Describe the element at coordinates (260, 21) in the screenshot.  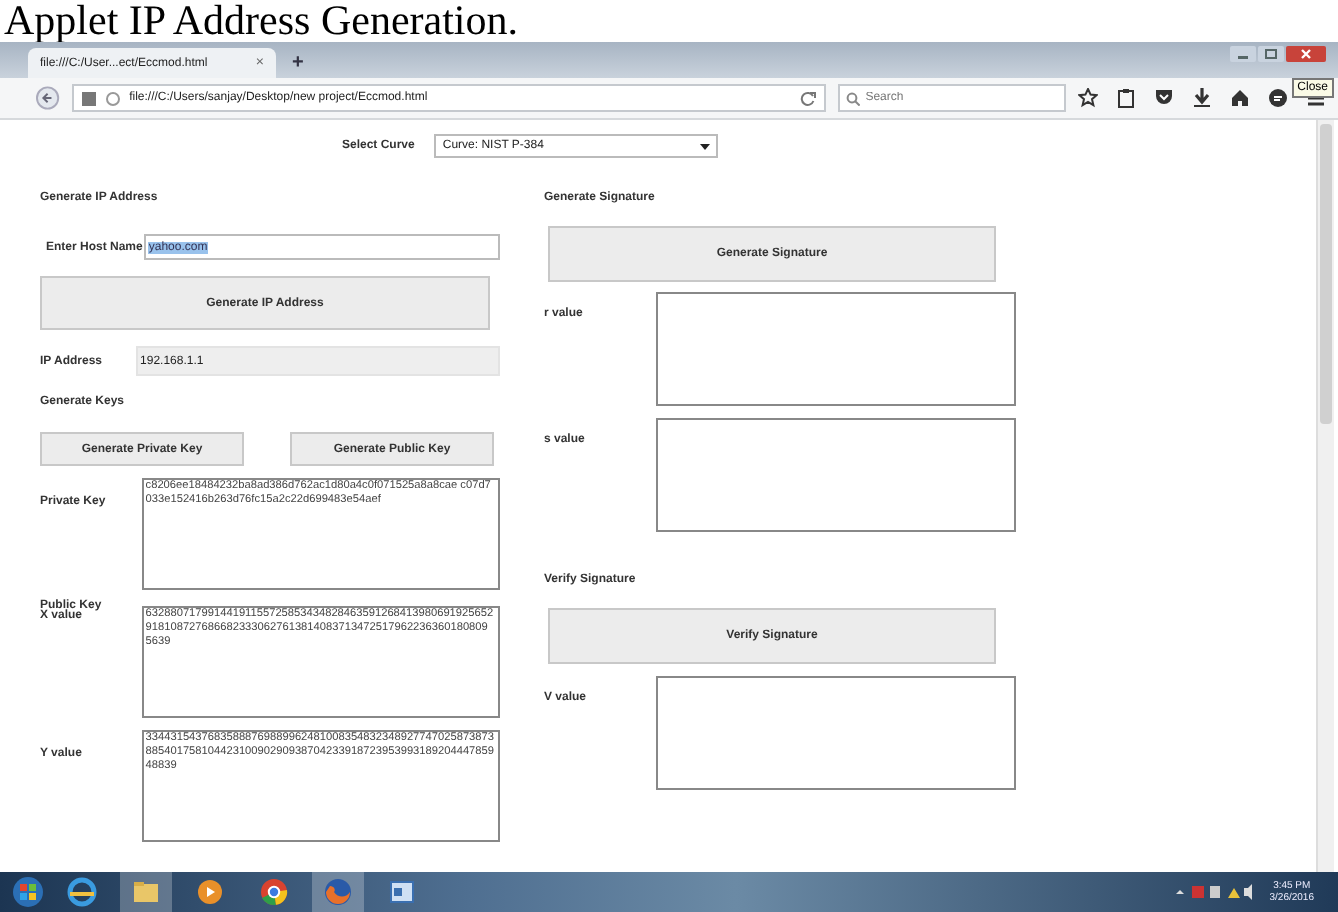
I see `caption-text: Applet IP Address Generation.` at that location.